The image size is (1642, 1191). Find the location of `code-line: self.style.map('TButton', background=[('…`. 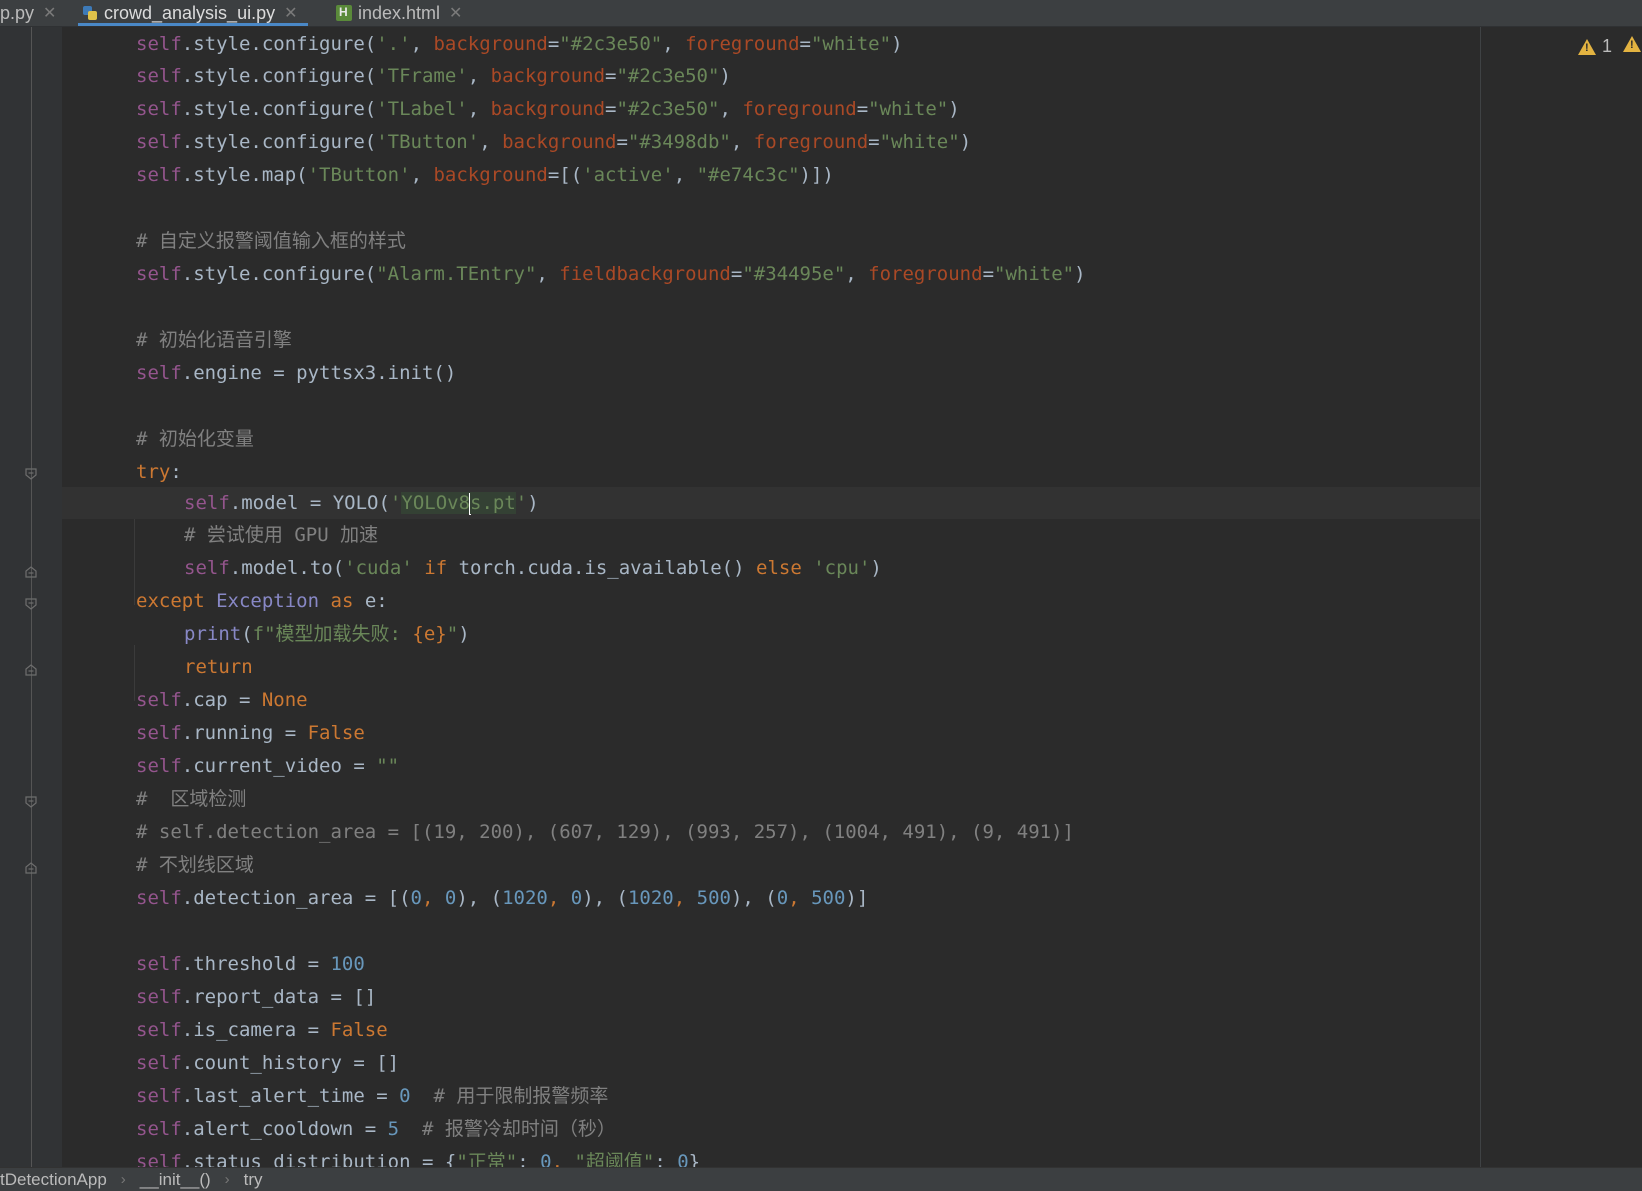

code-line: self.style.map('TButton', background=[('… is located at coordinates (485, 175).